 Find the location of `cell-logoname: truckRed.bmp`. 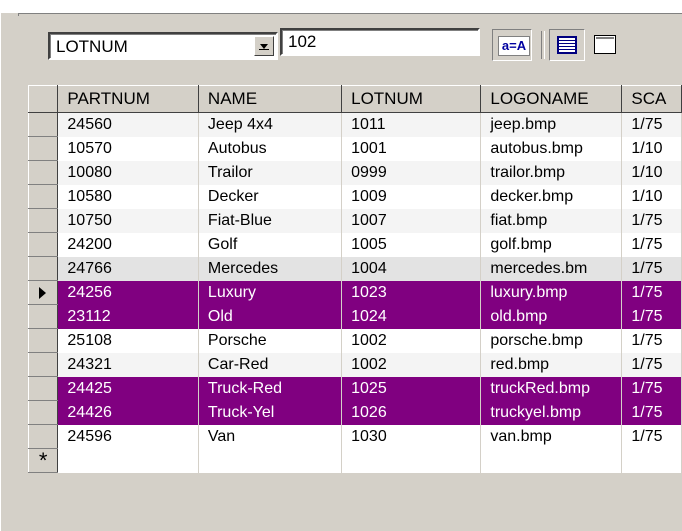

cell-logoname: truckRed.bmp is located at coordinates (551, 388).